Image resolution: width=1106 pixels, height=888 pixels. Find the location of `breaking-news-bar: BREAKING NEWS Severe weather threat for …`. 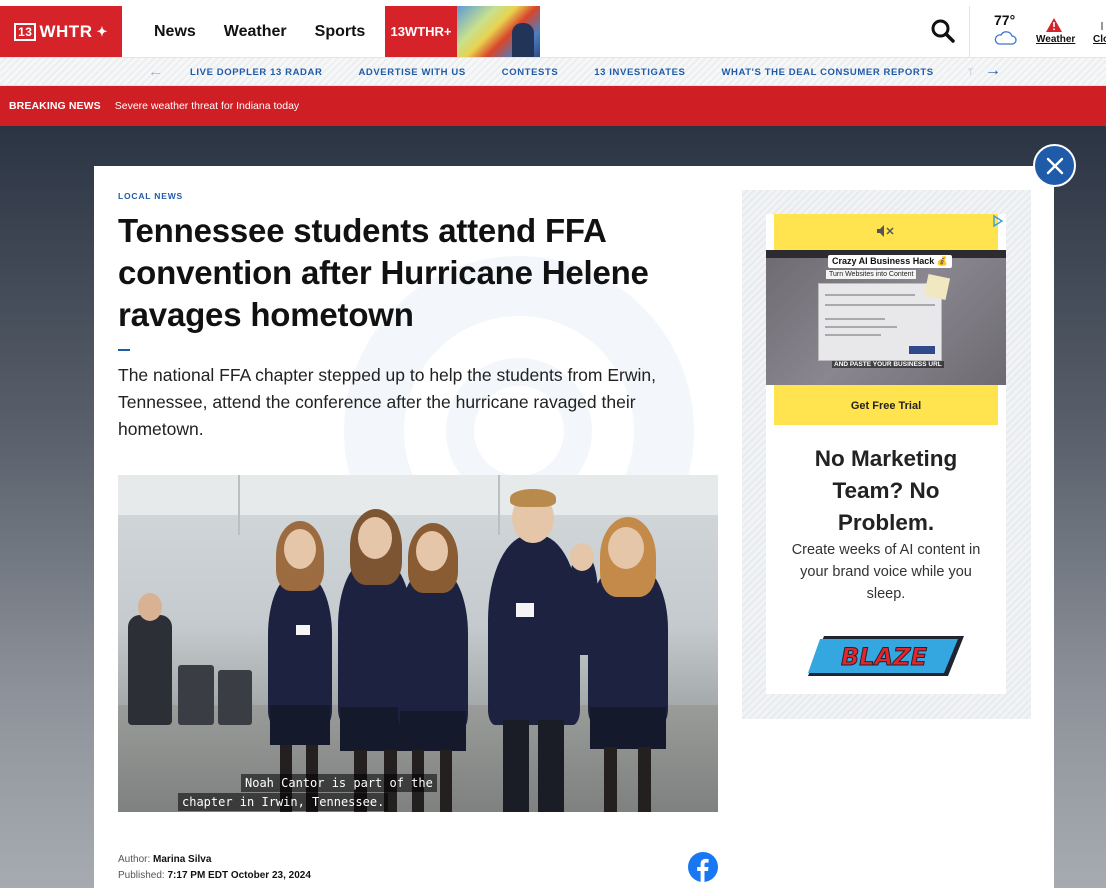

breaking-news-bar: BREAKING NEWS Severe weather threat for … is located at coordinates (553, 106).